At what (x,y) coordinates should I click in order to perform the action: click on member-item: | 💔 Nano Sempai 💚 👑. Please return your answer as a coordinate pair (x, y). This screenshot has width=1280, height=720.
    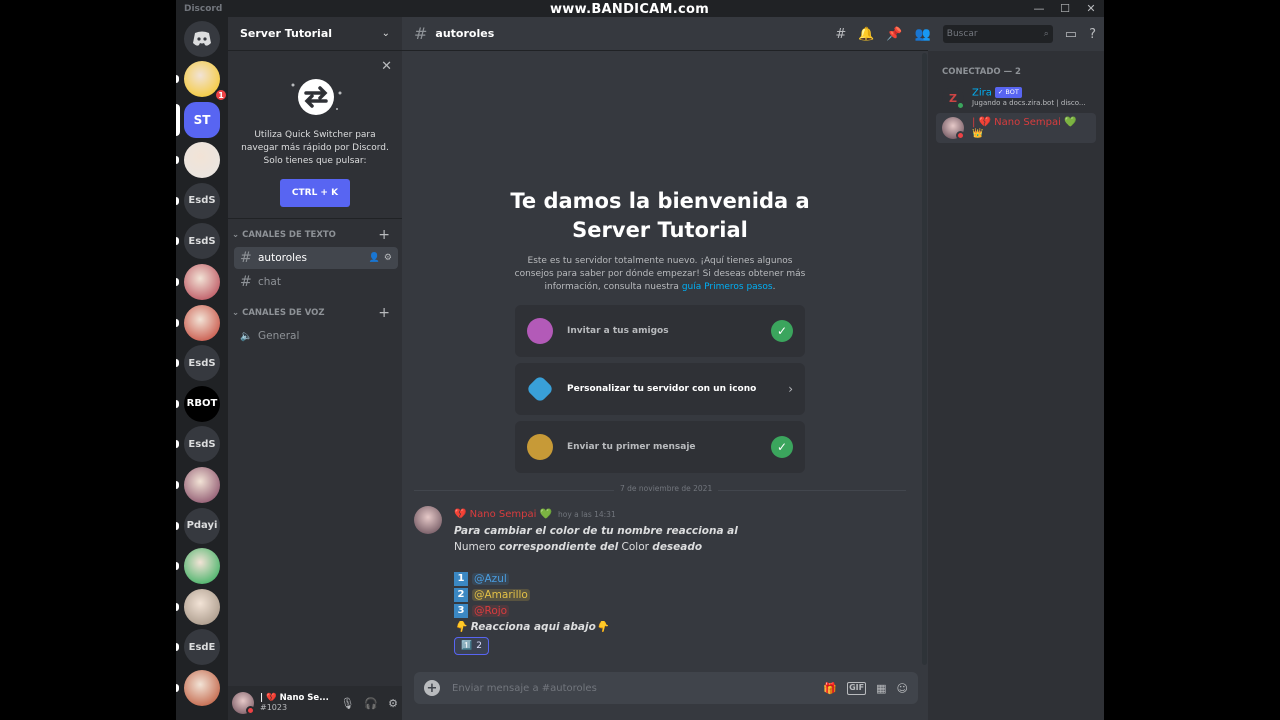
    Looking at the image, I should click on (1016, 128).